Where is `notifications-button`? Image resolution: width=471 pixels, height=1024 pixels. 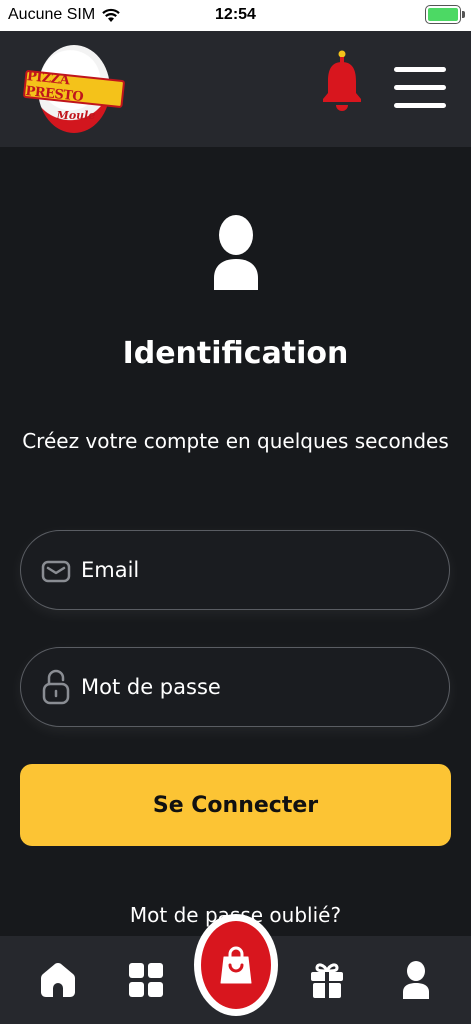
notifications-button is located at coordinates (342, 82).